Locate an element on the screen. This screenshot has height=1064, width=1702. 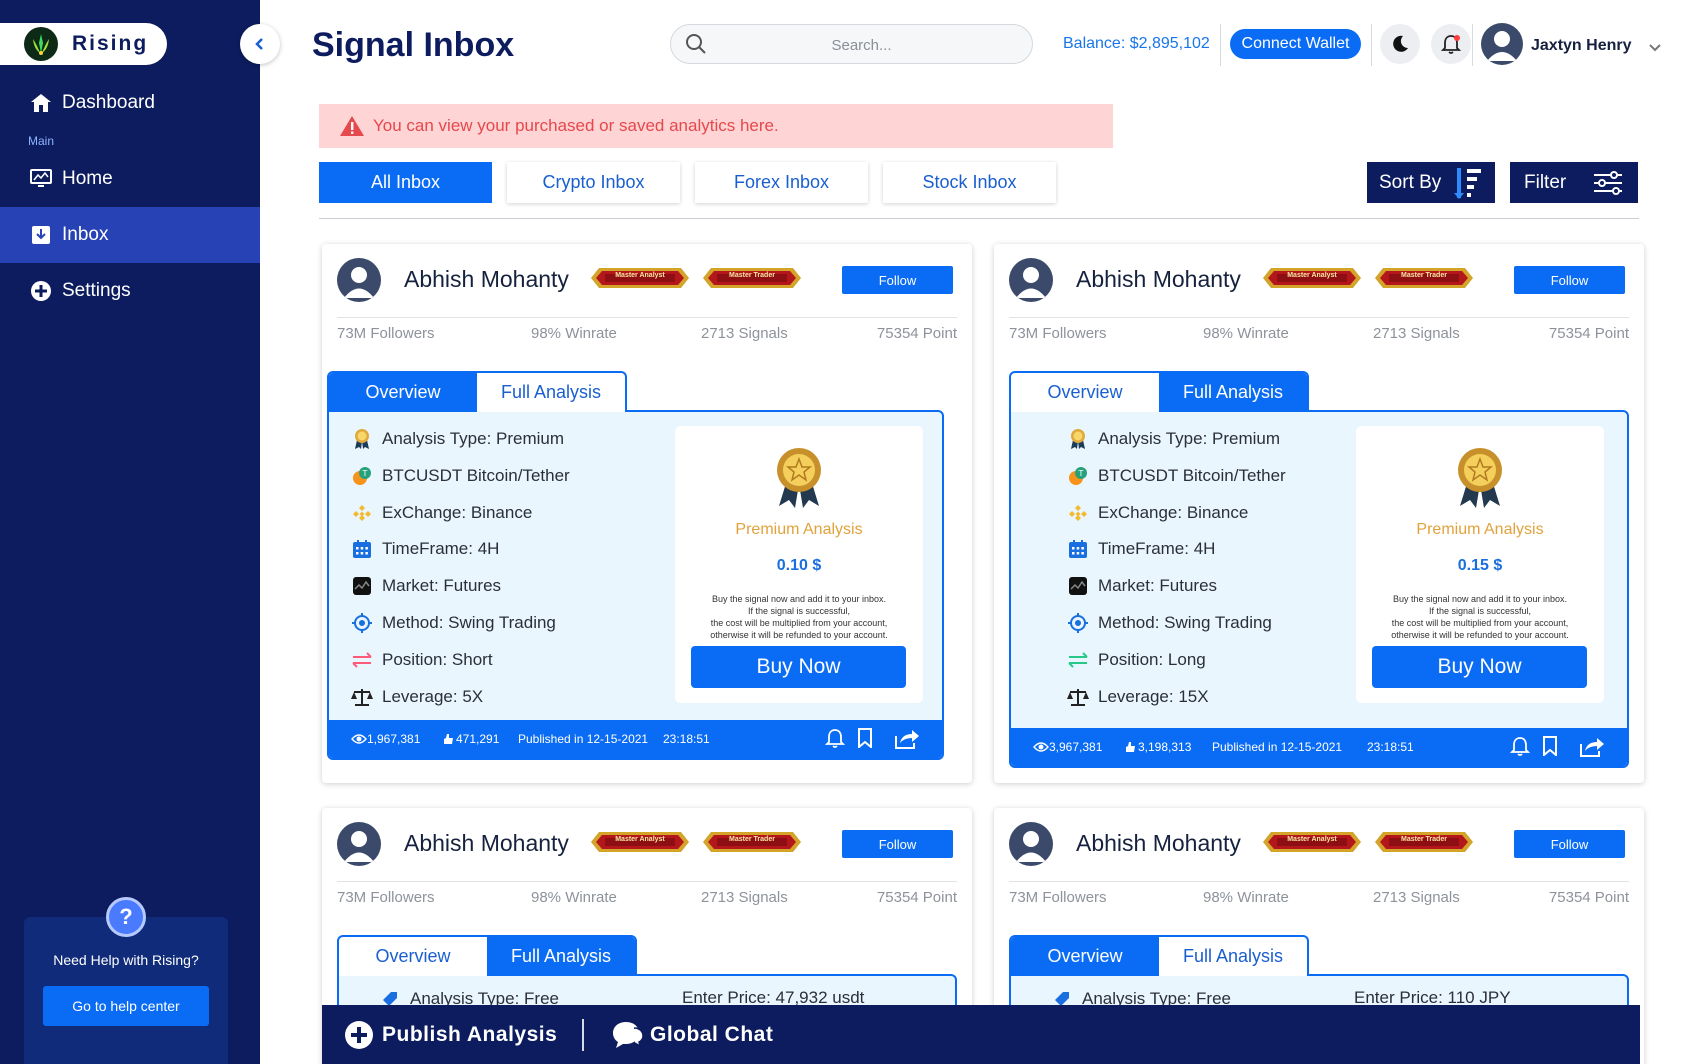
sidebar-section-label: Main is located at coordinates (41, 141).